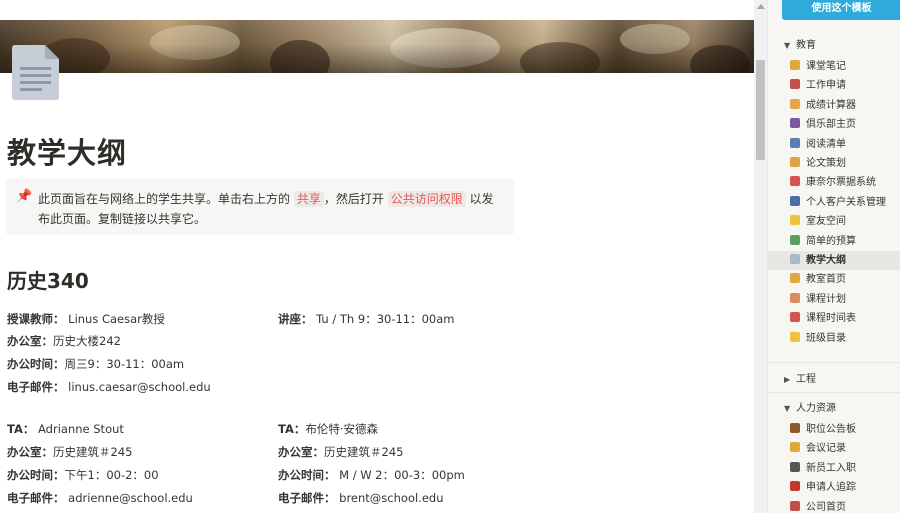  What do you see at coordinates (130, 498) in the screenshot?
I see `field-value: adrienne@school.edu` at bounding box center [130, 498].